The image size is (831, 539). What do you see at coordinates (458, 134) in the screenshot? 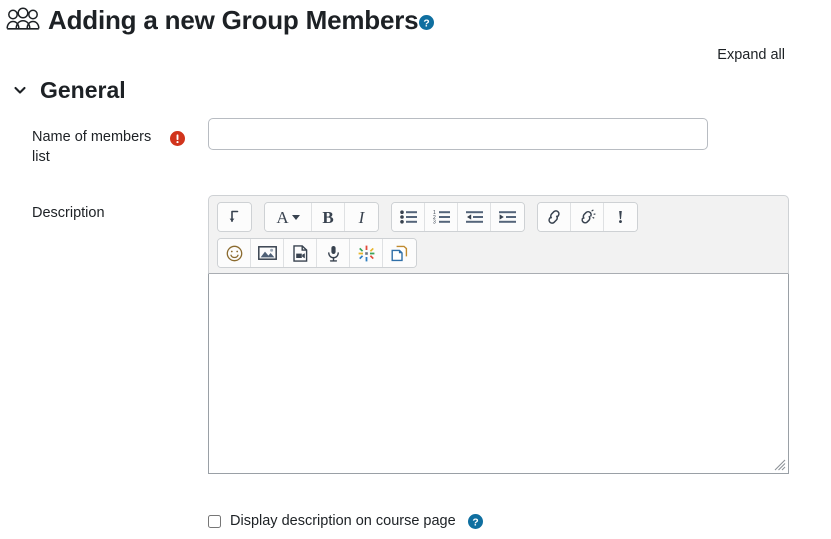
I see `name-of-members-list-input` at bounding box center [458, 134].